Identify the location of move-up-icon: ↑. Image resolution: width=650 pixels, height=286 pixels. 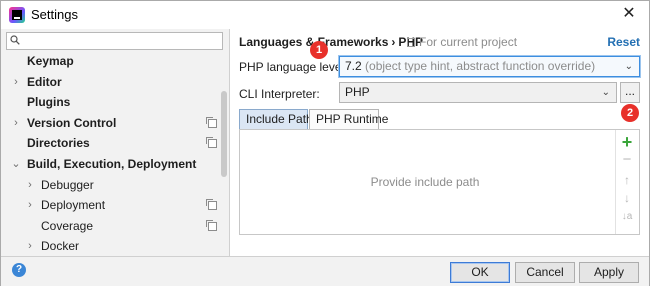
(627, 180).